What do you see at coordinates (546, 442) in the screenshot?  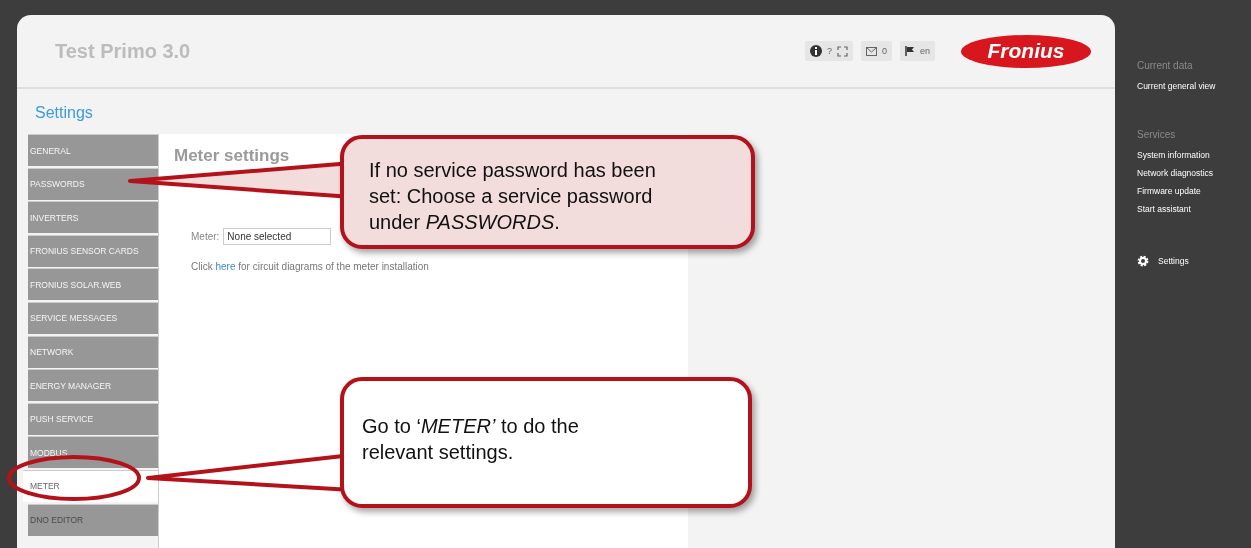 I see `callout: Go to ‘METER’ to do the relevant settings.` at bounding box center [546, 442].